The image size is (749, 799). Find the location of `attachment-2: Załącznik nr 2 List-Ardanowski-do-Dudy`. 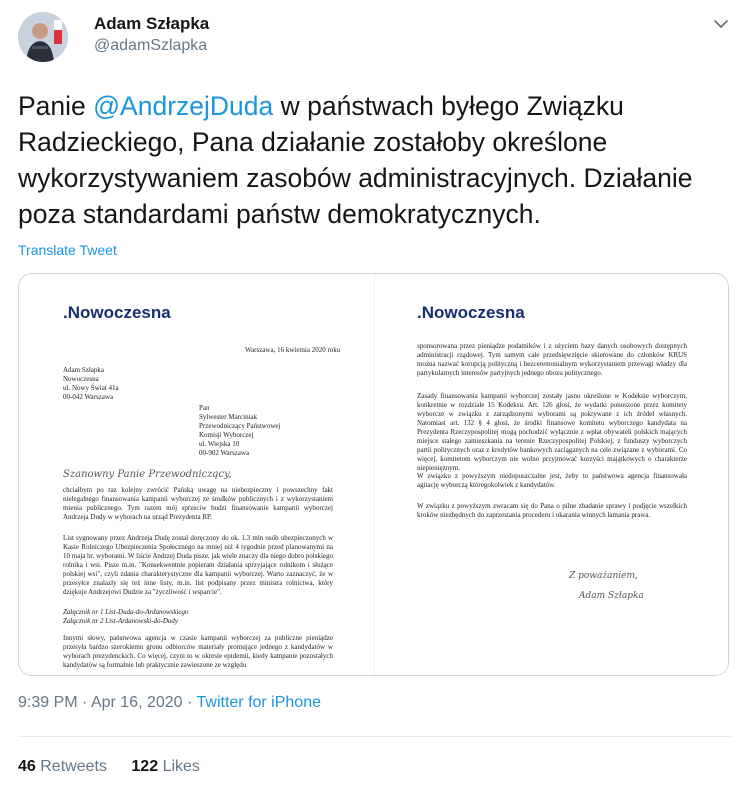

attachment-2: Załącznik nr 2 List-Ardanowski-do-Dudy is located at coordinates (121, 621).